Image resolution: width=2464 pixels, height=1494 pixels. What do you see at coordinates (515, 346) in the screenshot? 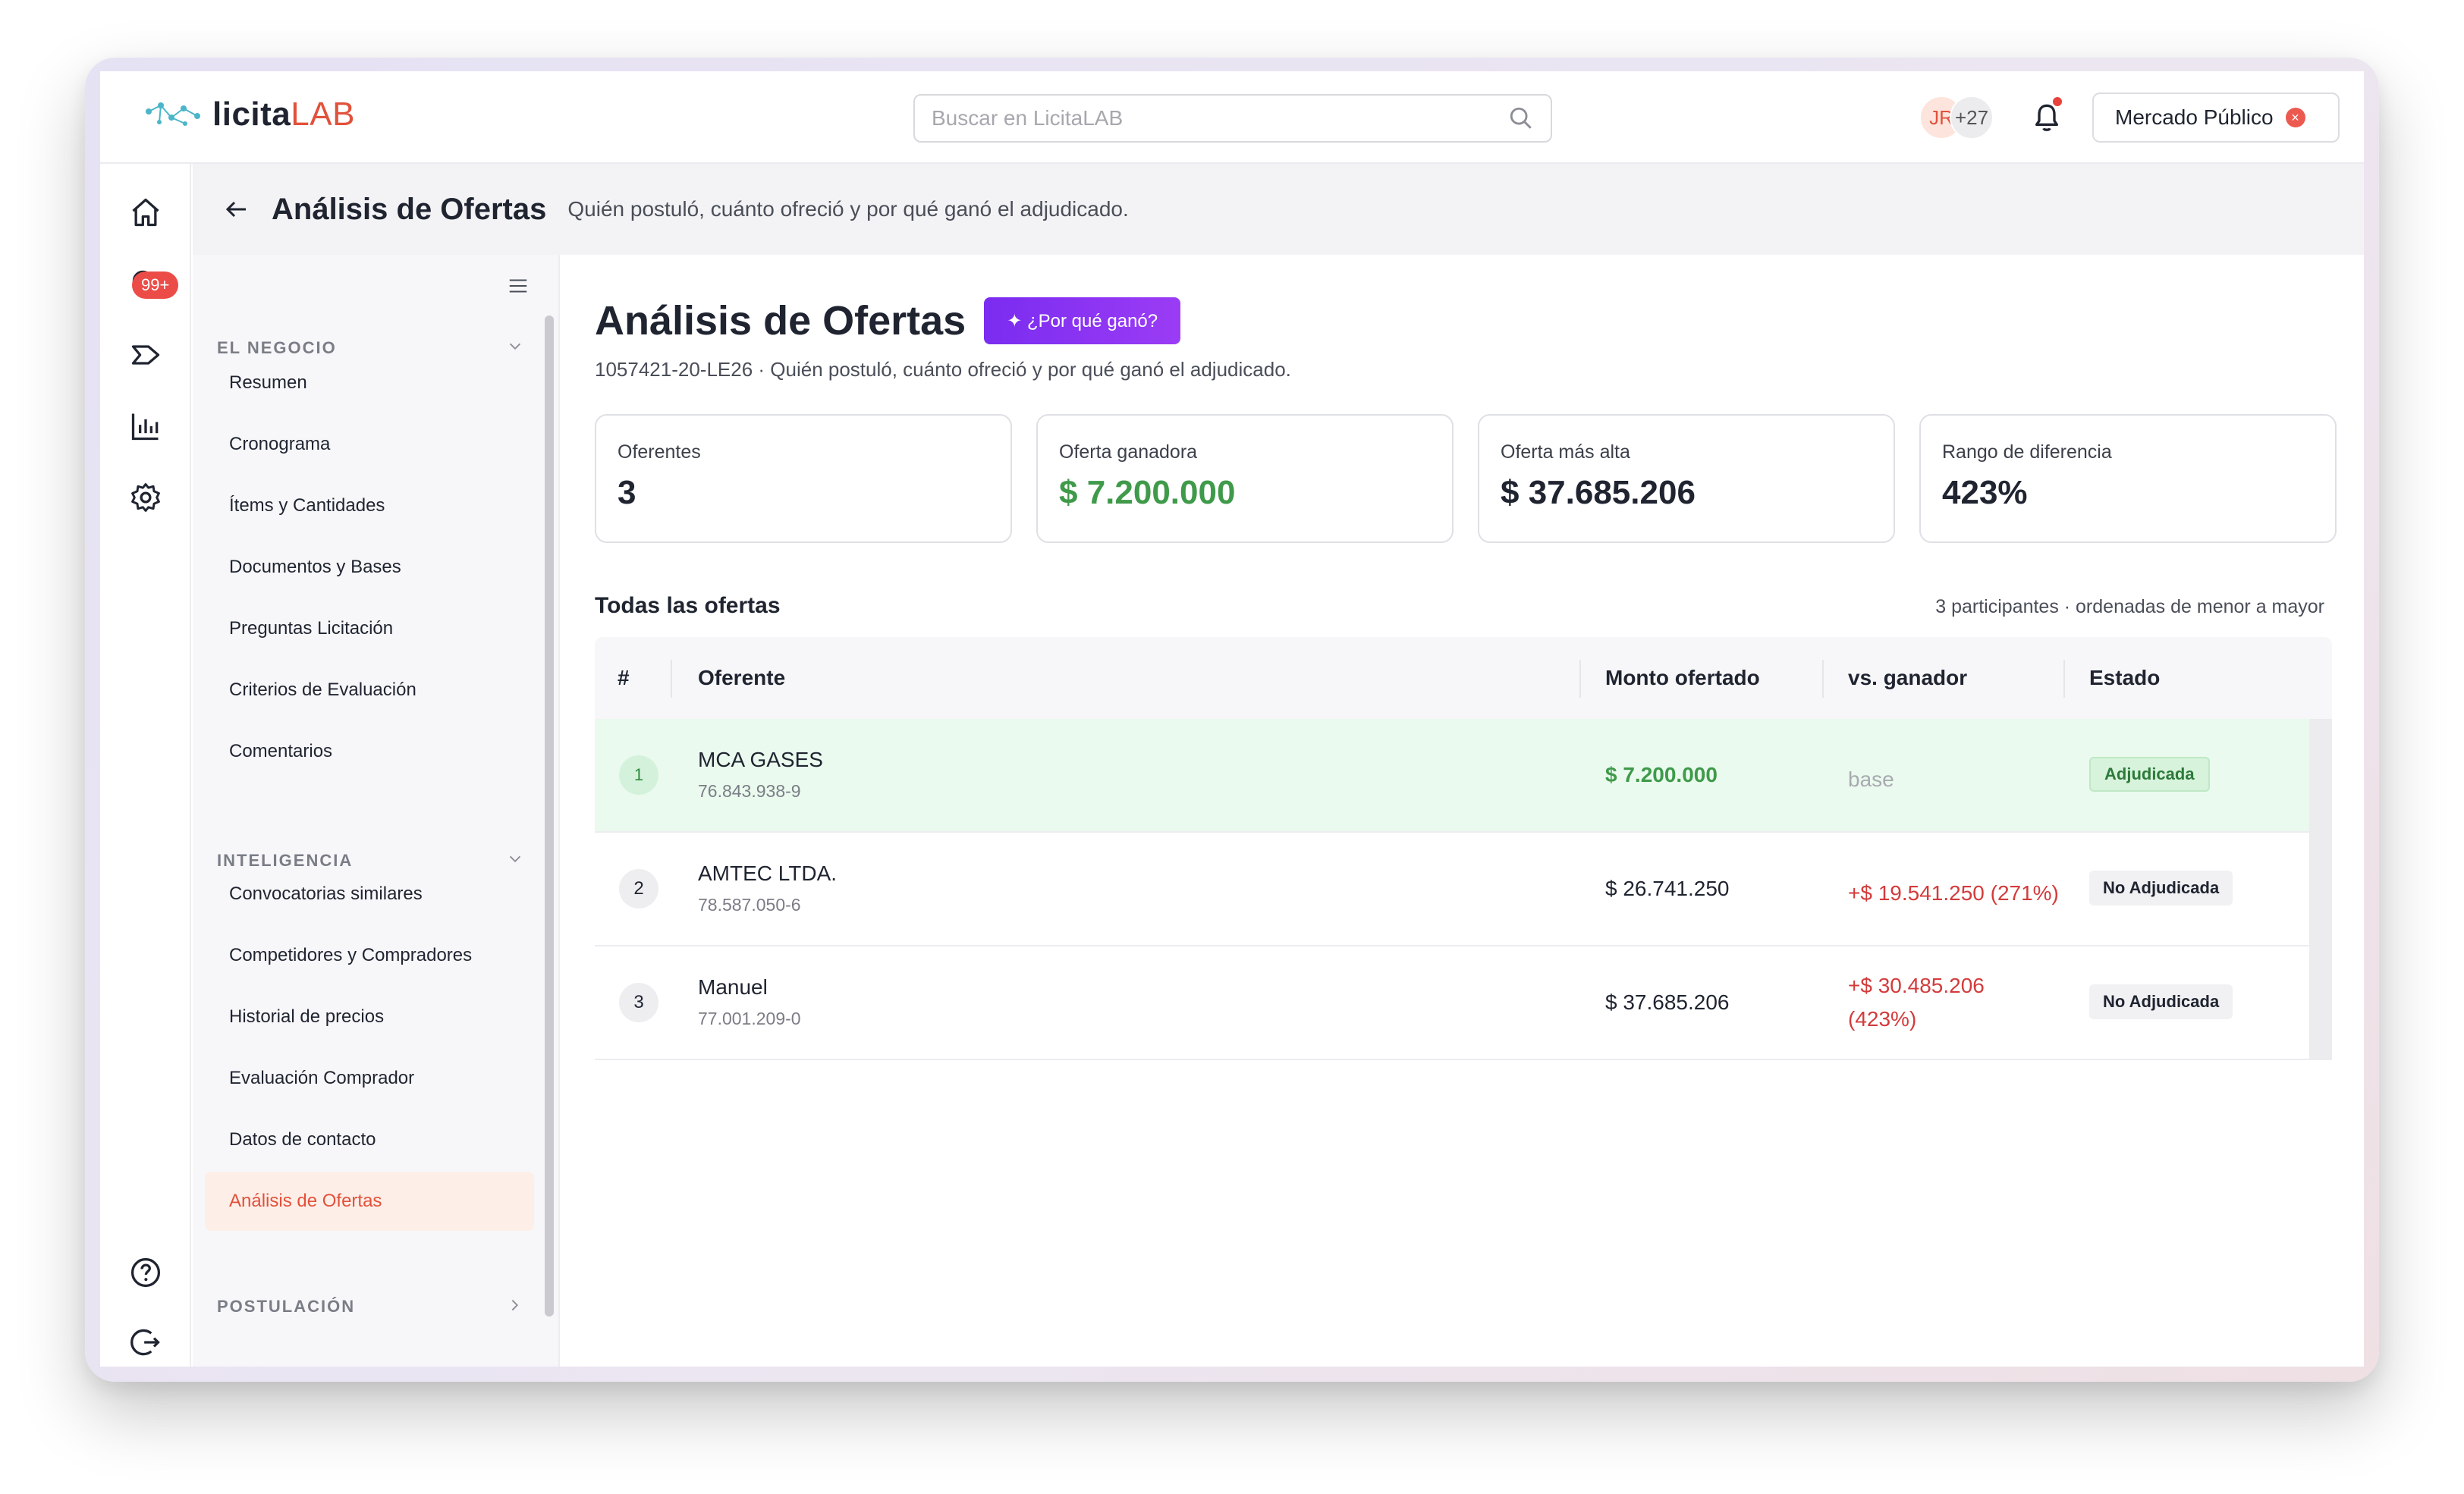
I see `chevron-down-icon` at bounding box center [515, 346].